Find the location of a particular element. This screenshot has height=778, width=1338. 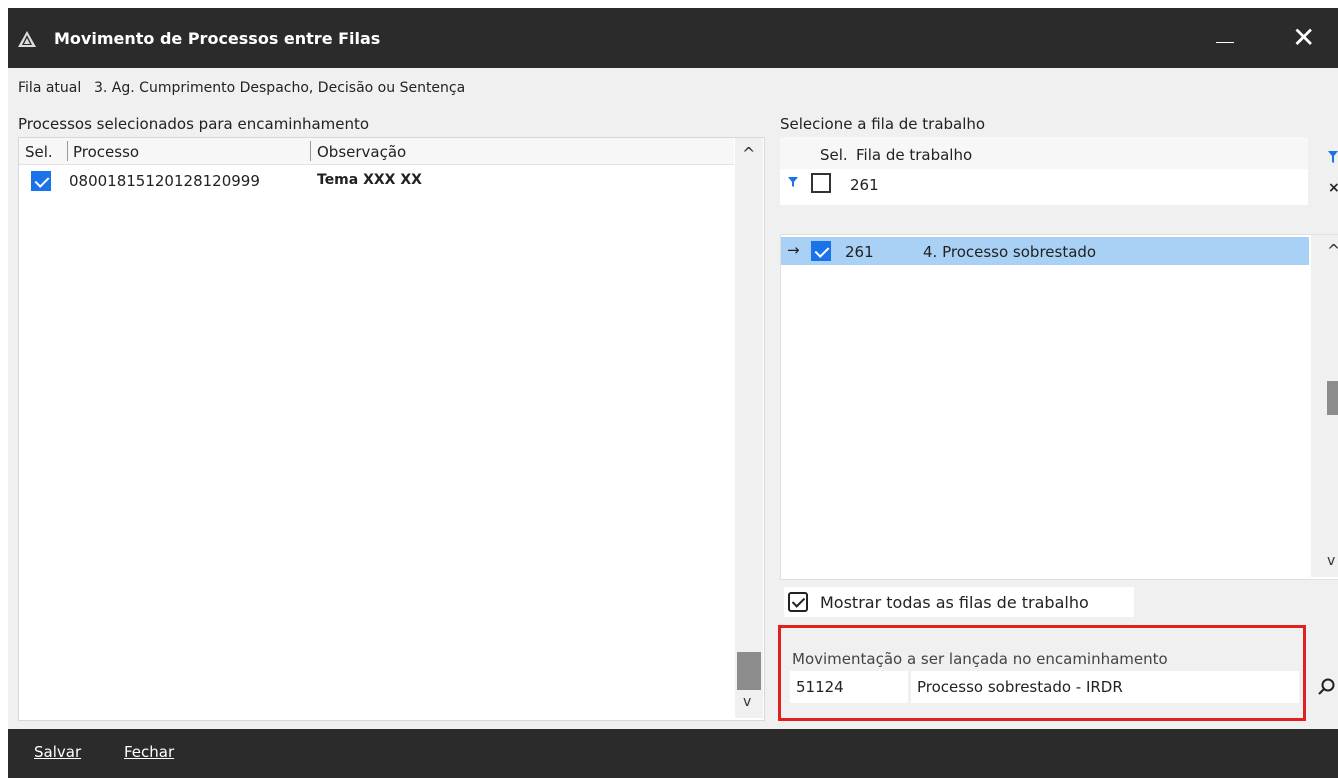

scrollbar-thumb is located at coordinates (749, 671).